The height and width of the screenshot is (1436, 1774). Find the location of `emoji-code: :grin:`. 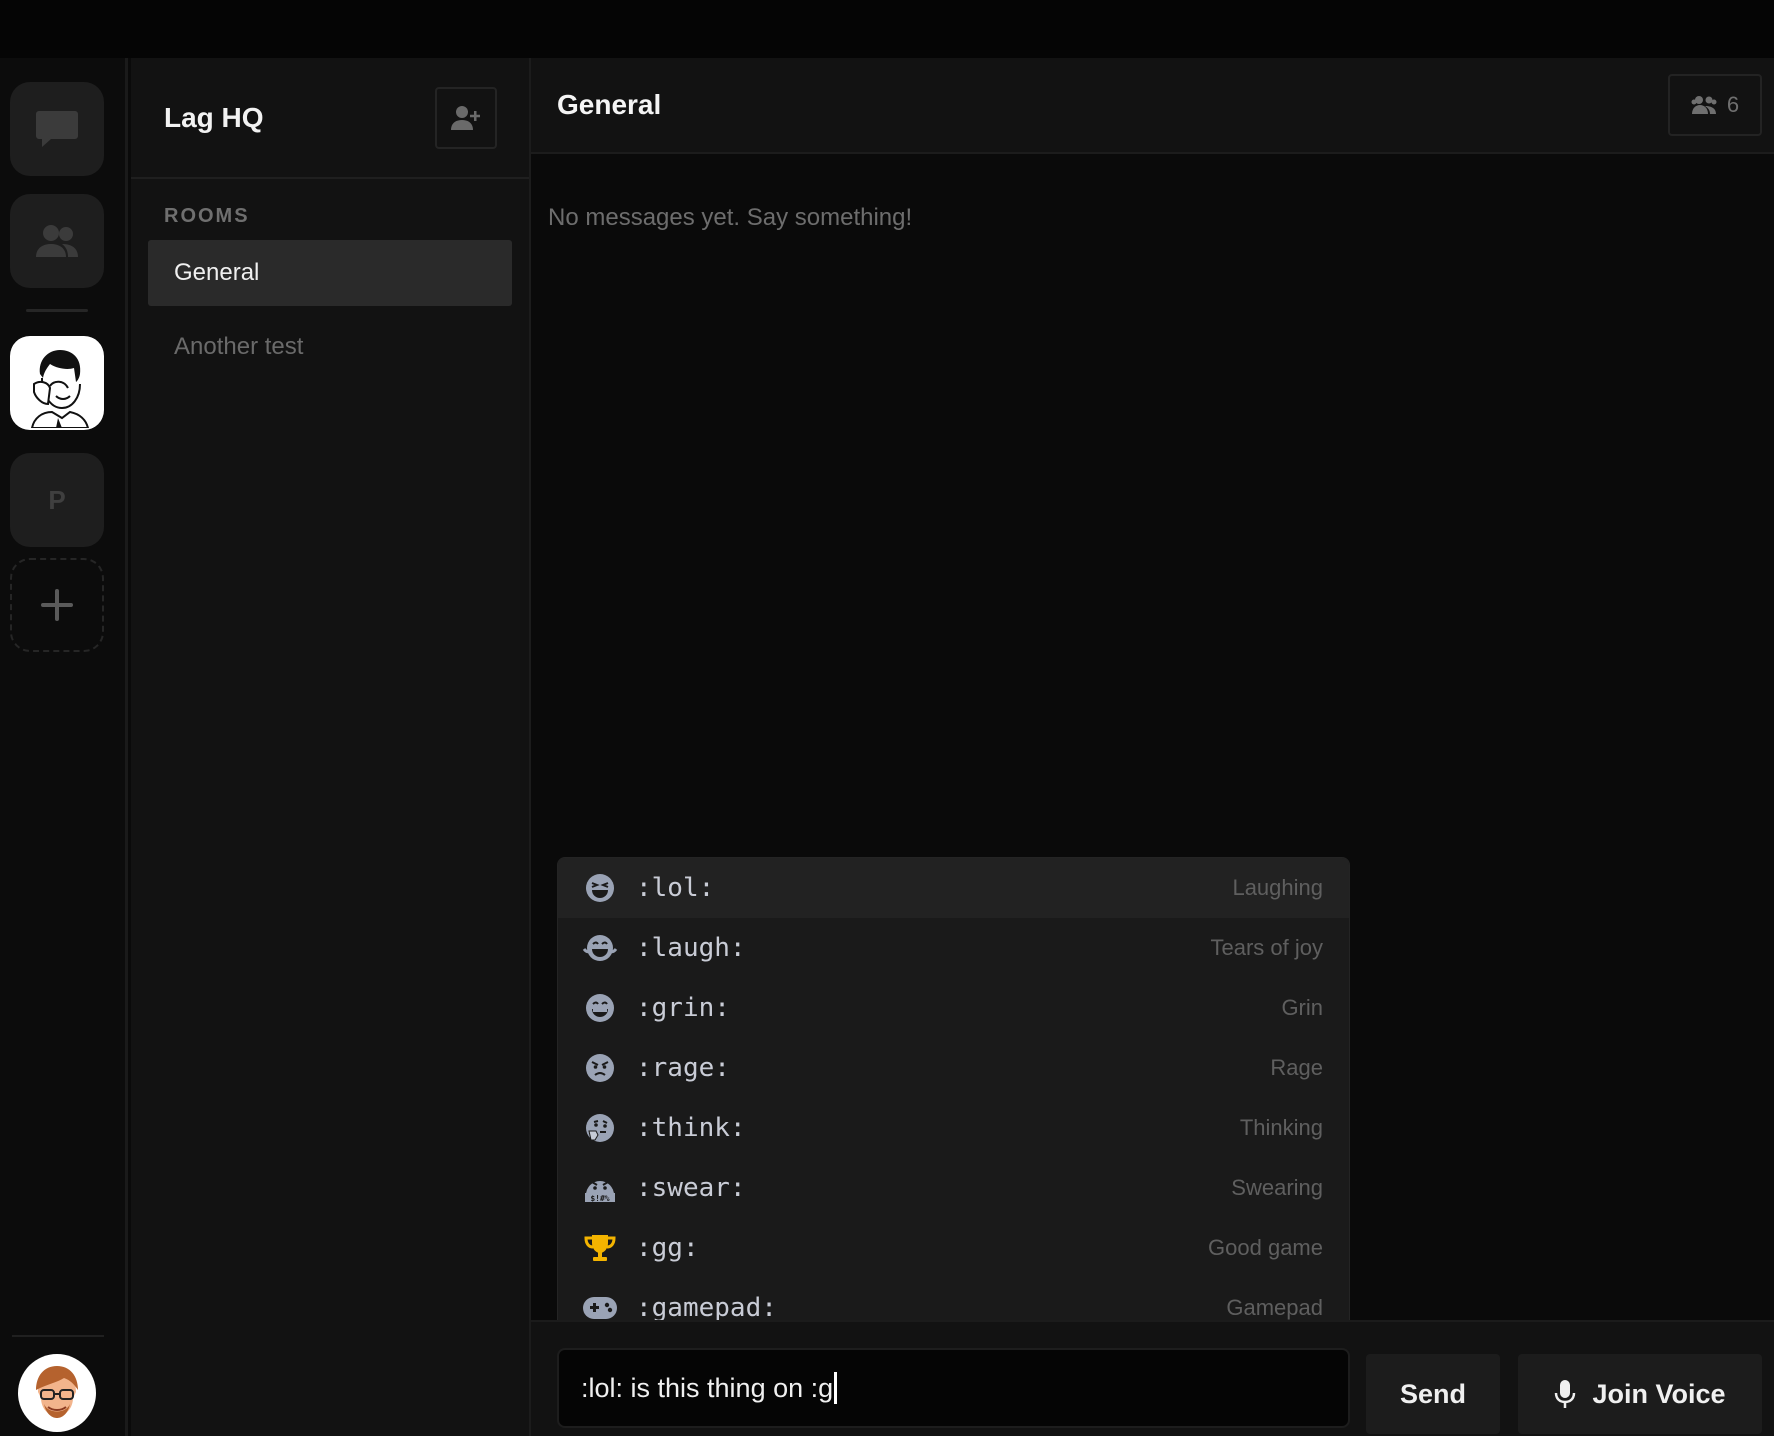

emoji-code: :grin: is located at coordinates (683, 1008).